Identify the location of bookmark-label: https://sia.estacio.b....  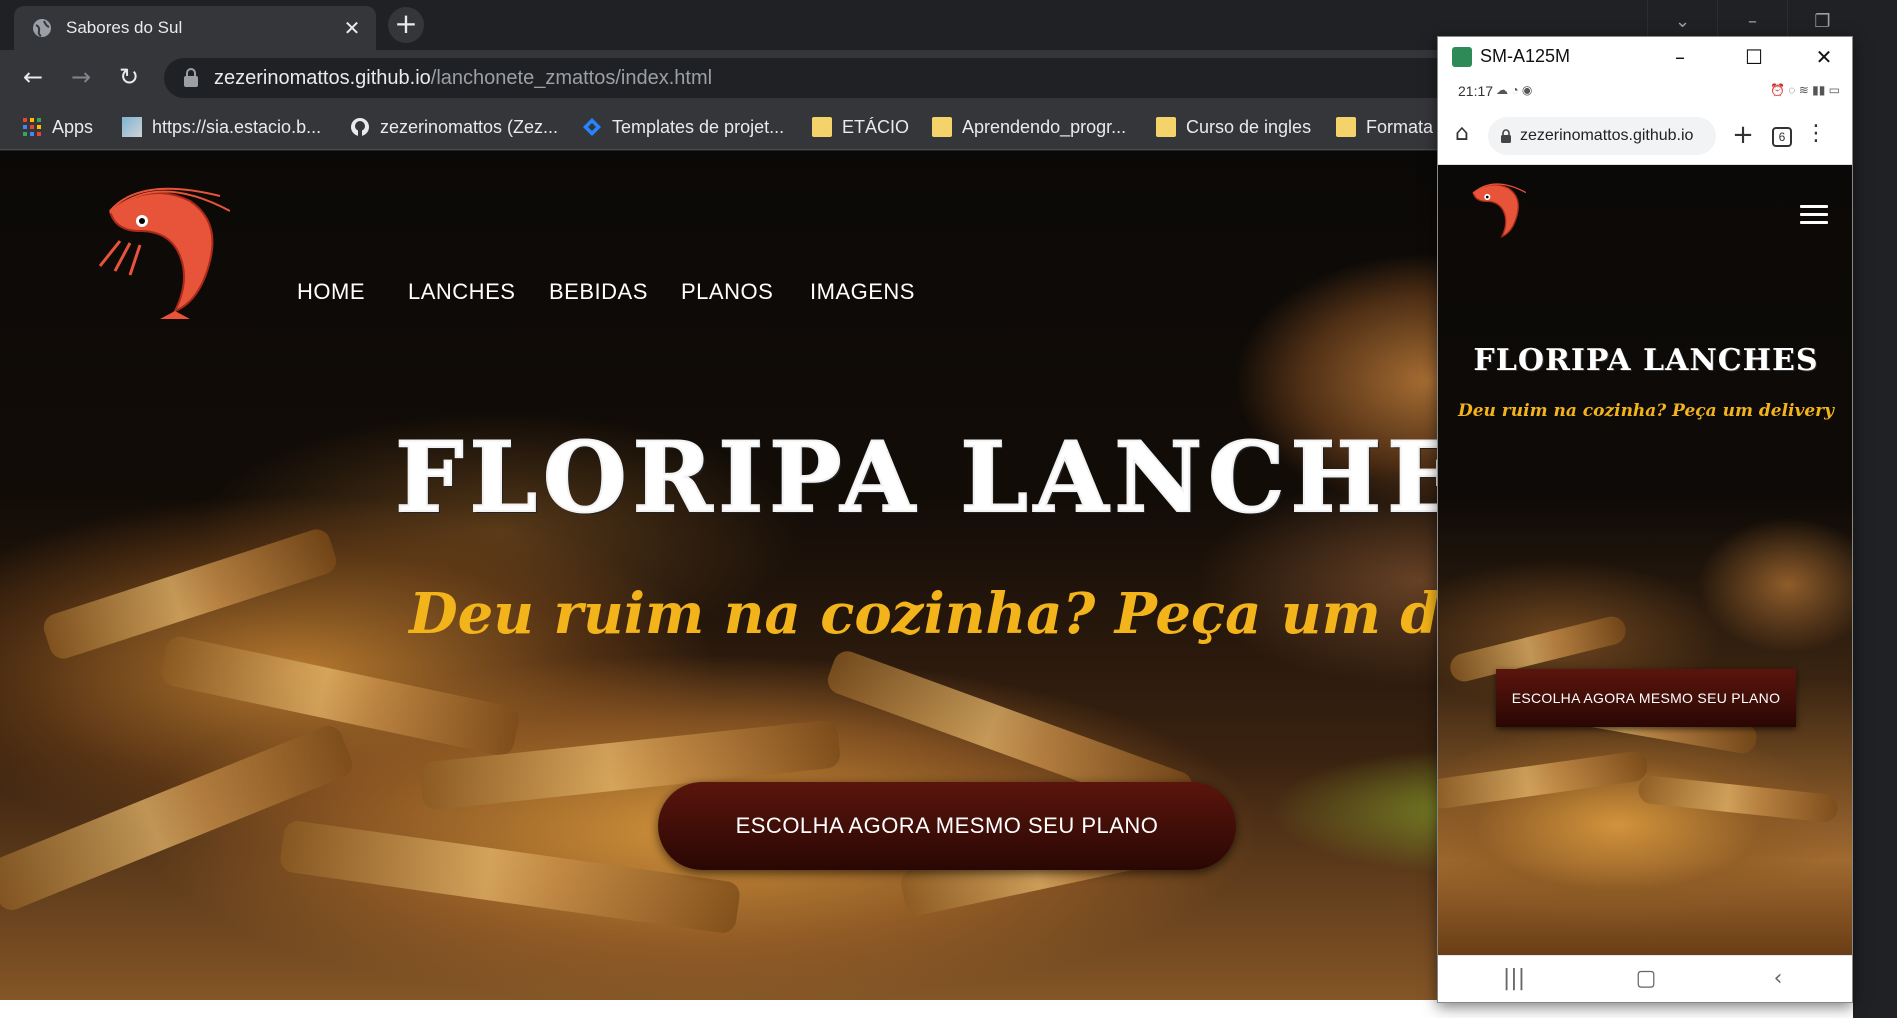
(237, 127).